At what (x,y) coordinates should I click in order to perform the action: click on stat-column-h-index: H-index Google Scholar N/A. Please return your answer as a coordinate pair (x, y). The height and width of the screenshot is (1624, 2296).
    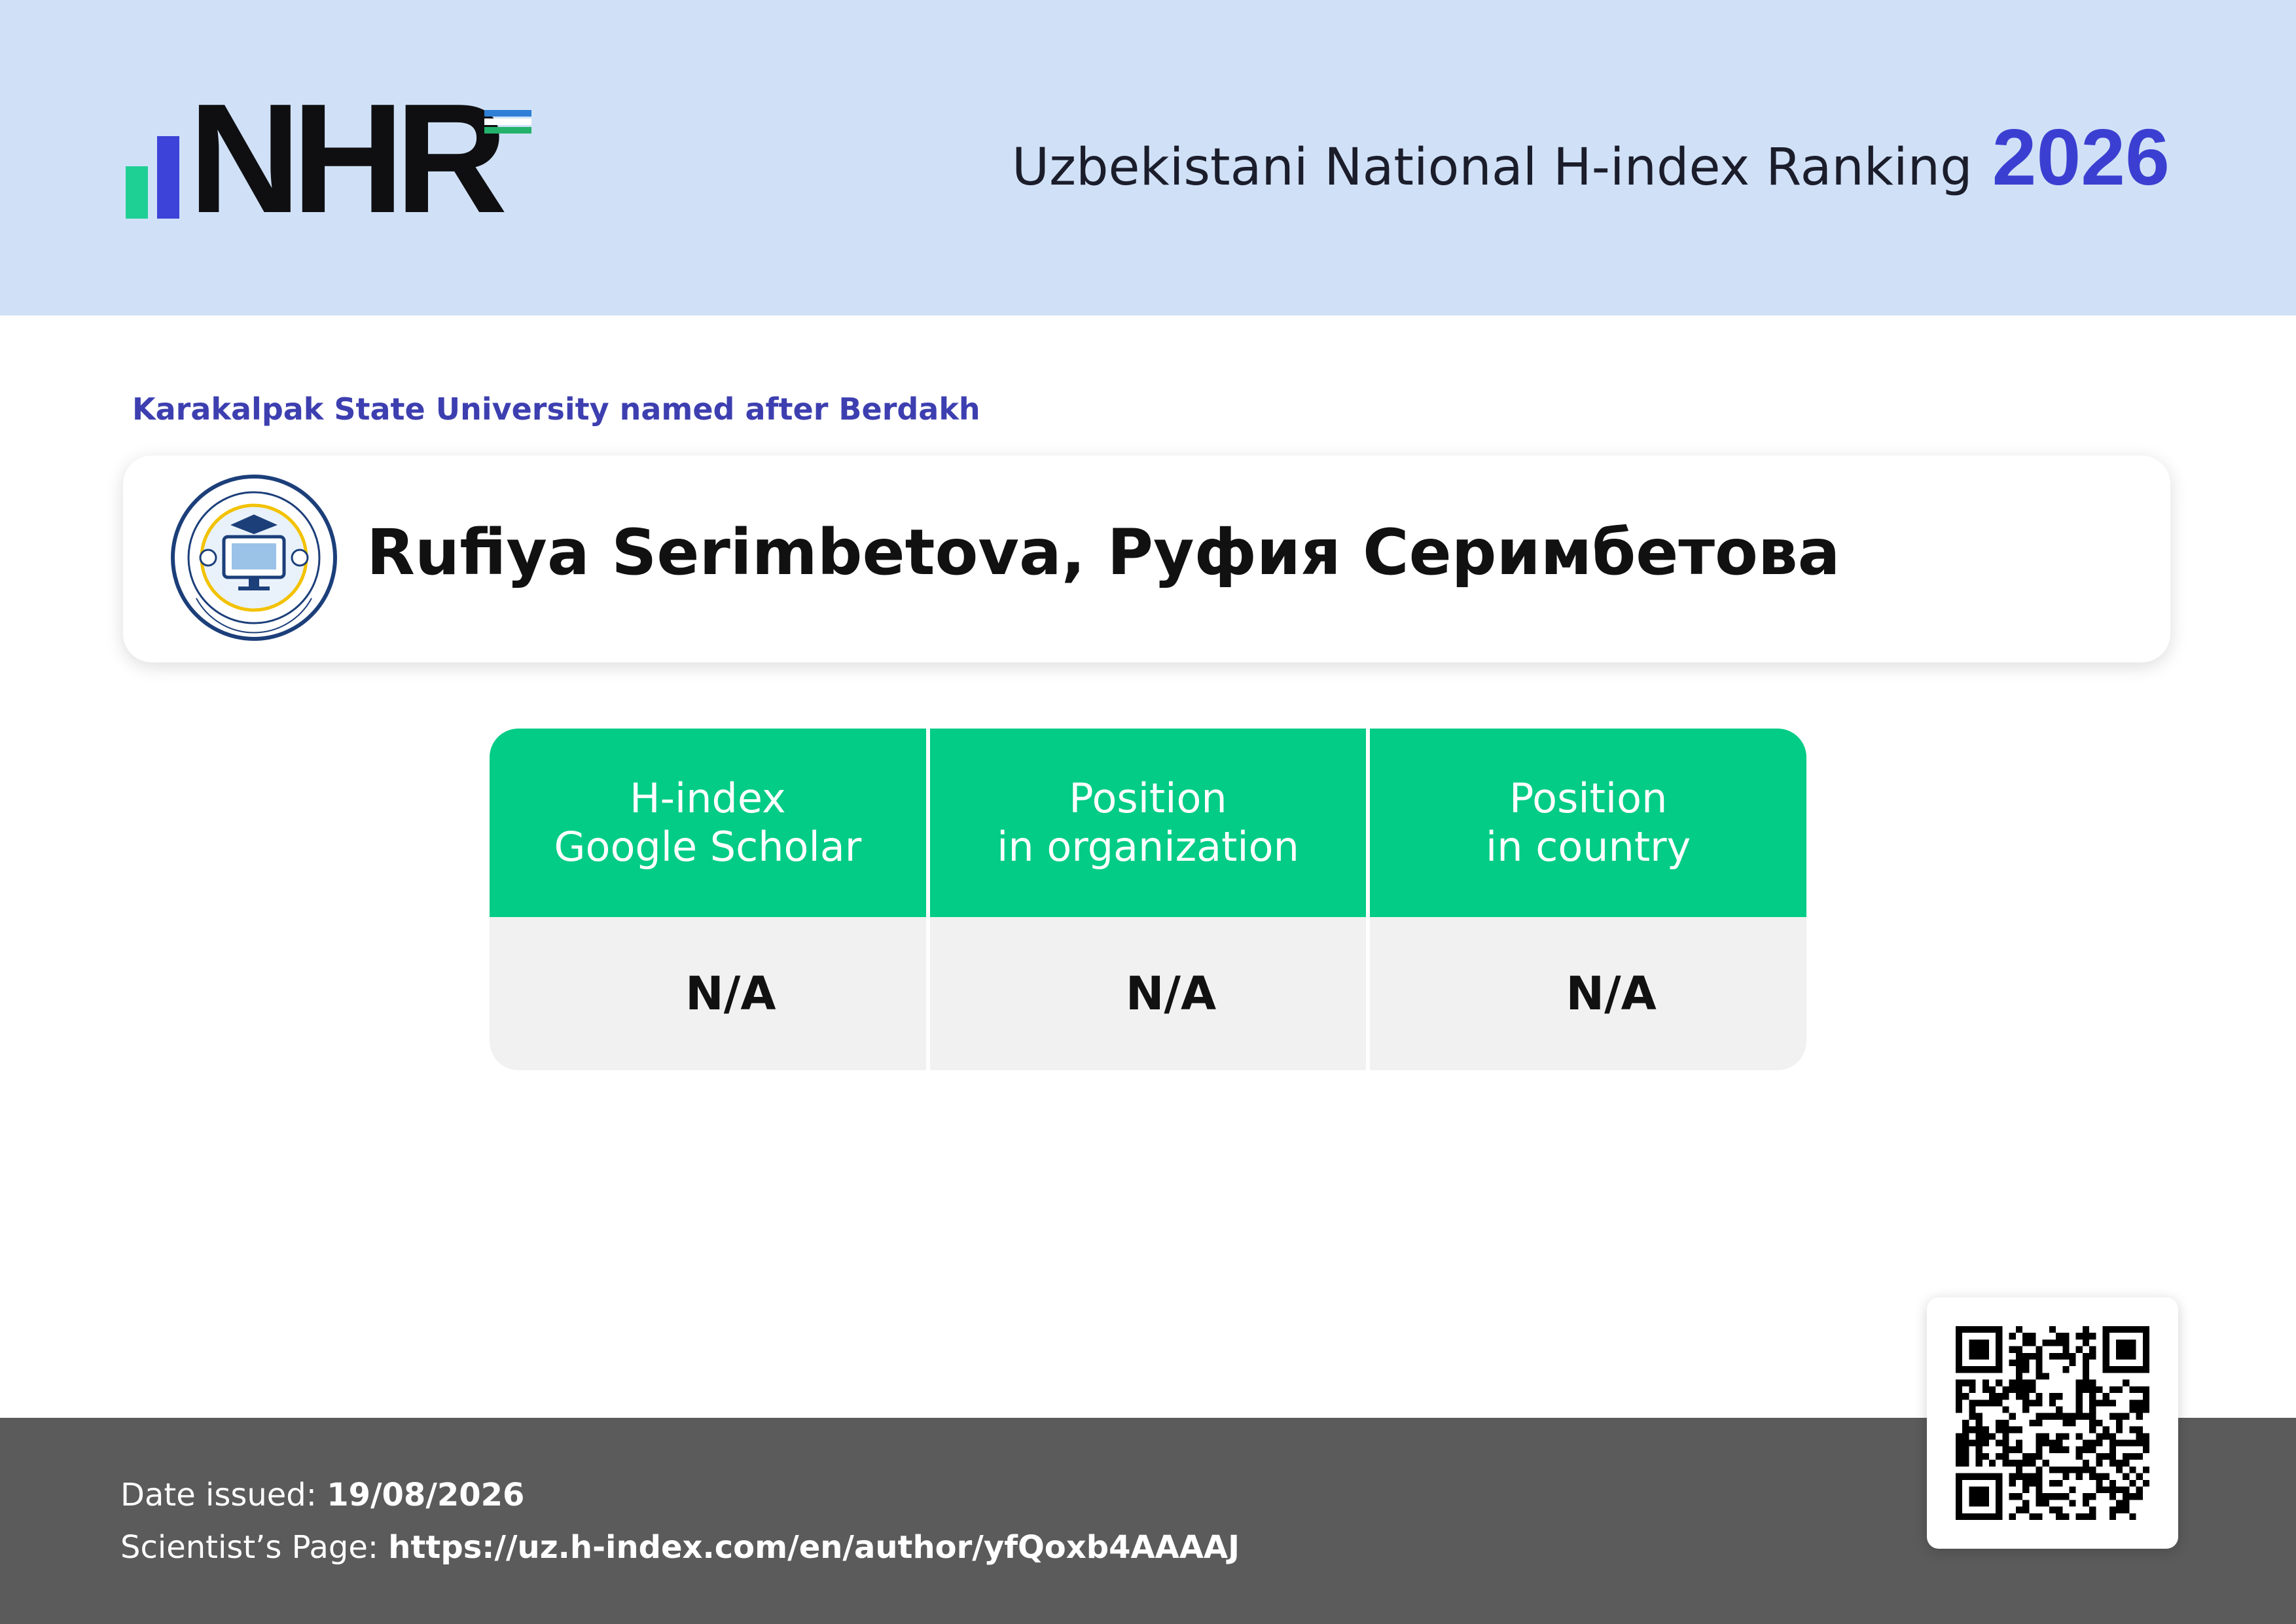
    Looking at the image, I should click on (708, 899).